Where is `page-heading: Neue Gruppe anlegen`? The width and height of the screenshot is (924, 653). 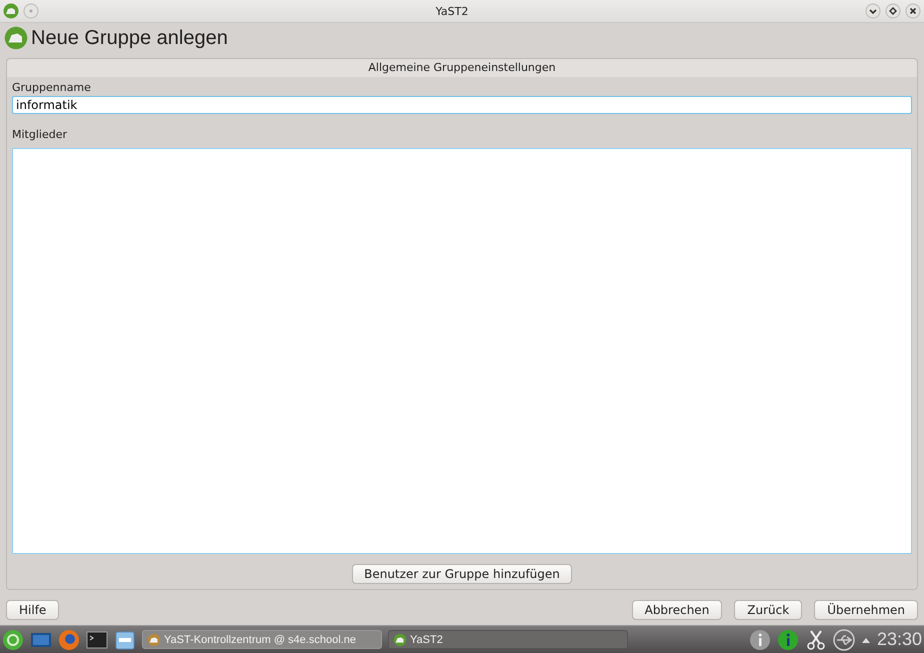 page-heading: Neue Gruppe anlegen is located at coordinates (129, 38).